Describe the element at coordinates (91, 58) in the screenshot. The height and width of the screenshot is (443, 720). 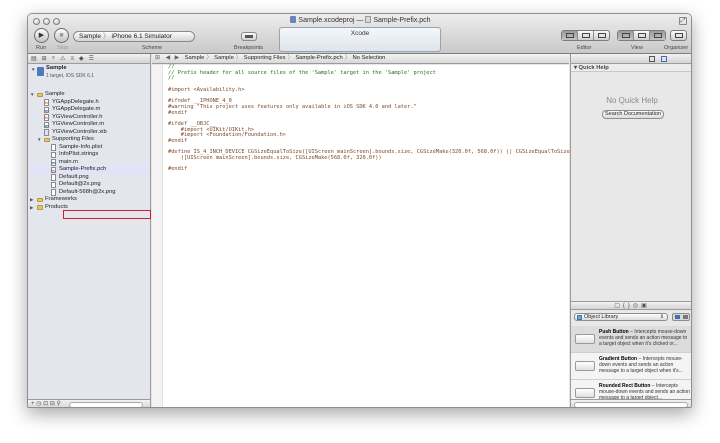
I see `log-navigator-icon: ☰` at that location.